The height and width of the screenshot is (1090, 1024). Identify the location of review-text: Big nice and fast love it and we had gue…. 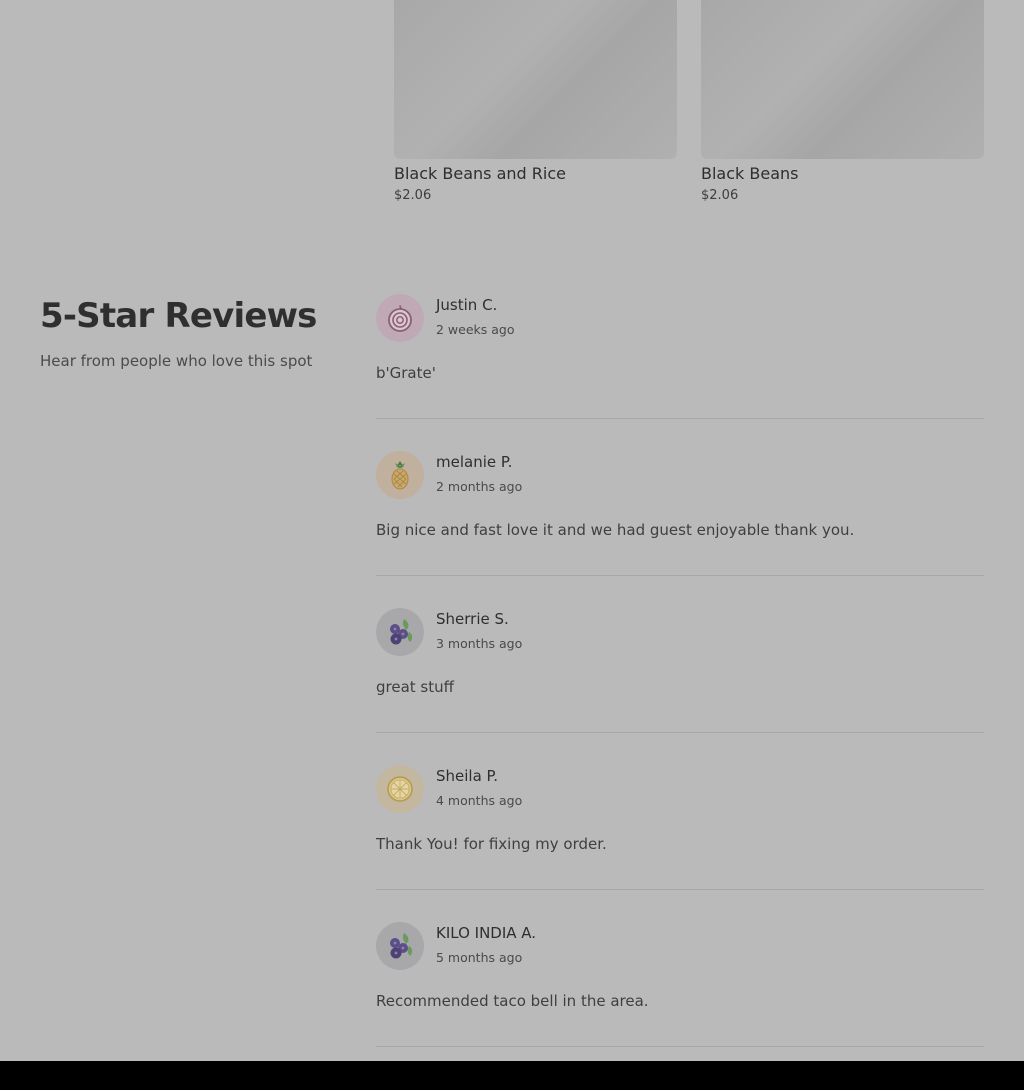
(615, 530).